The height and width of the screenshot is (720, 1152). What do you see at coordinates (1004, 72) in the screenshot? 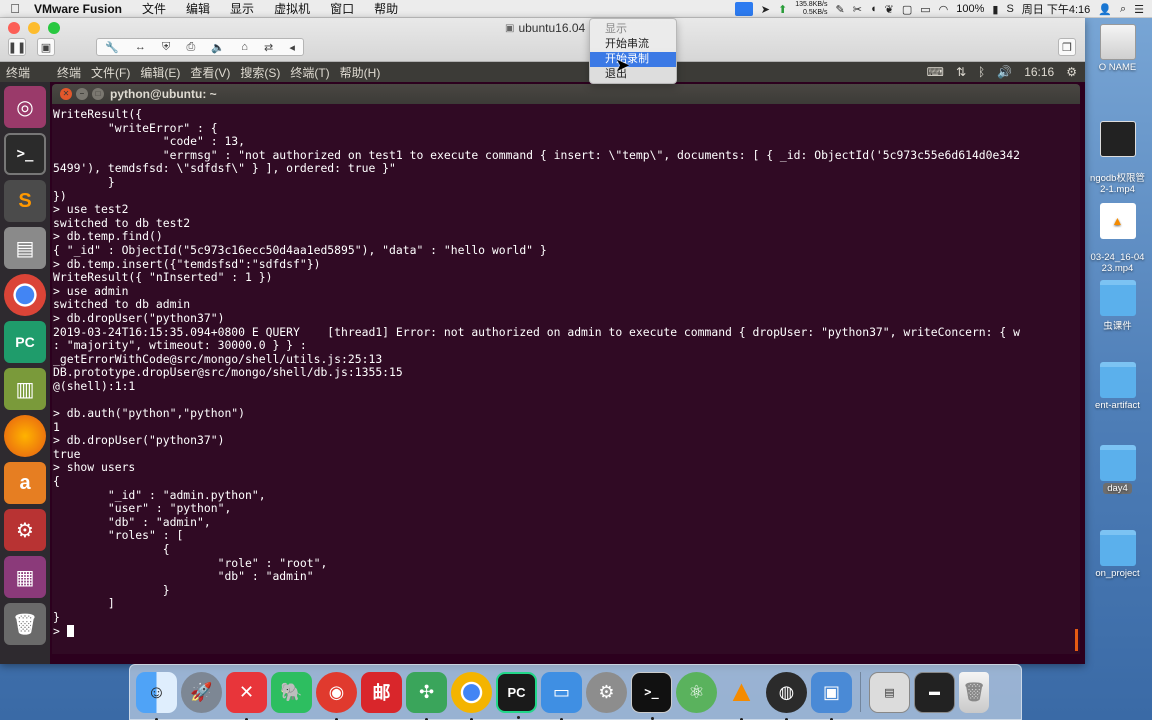
I see `volume-icon: 🔊` at bounding box center [1004, 72].